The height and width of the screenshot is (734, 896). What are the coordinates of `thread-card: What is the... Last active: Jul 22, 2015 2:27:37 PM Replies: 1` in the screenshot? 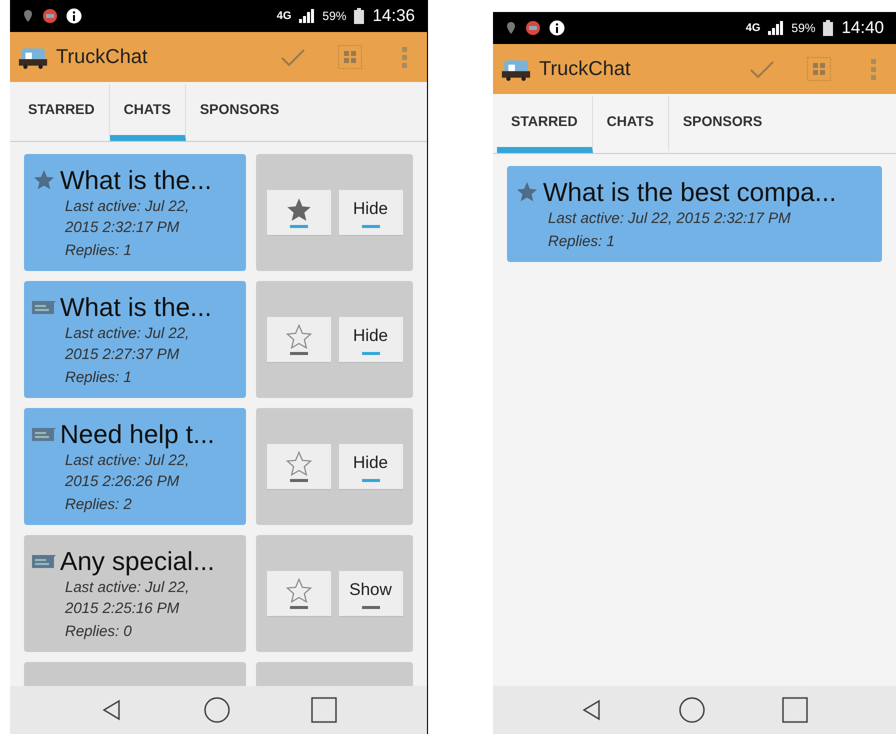 It's located at (135, 339).